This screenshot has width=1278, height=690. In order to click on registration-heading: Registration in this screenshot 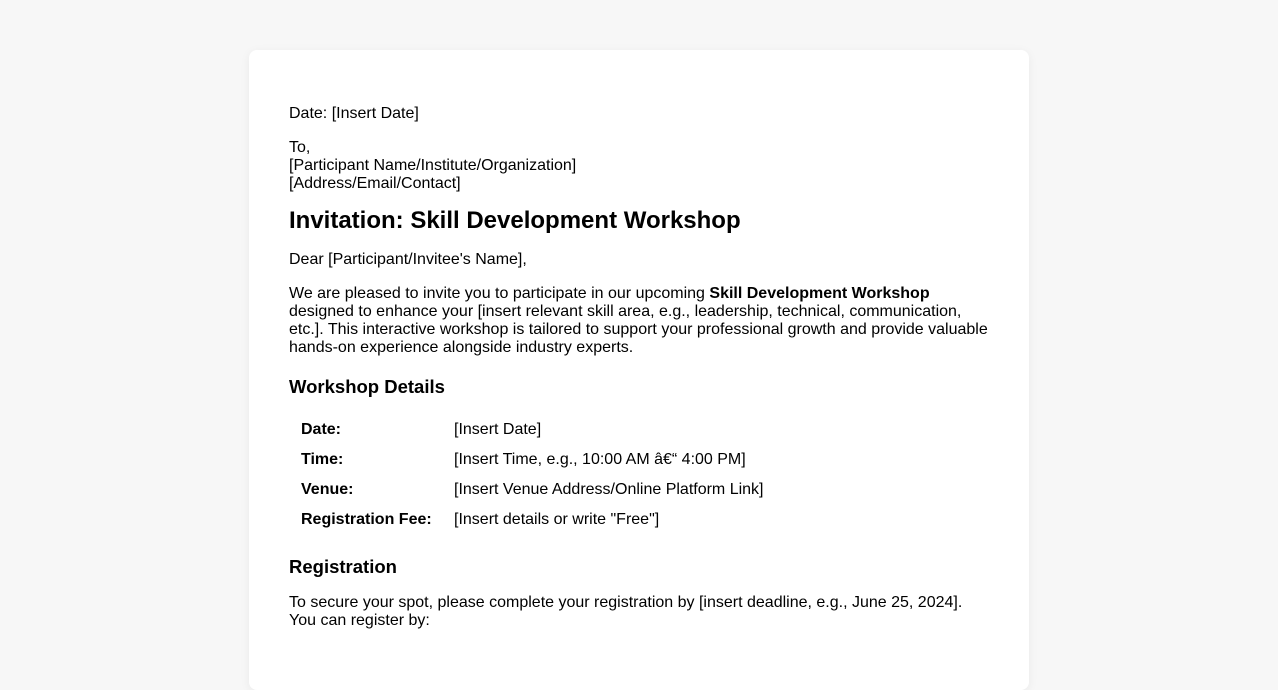, I will do `click(343, 566)`.